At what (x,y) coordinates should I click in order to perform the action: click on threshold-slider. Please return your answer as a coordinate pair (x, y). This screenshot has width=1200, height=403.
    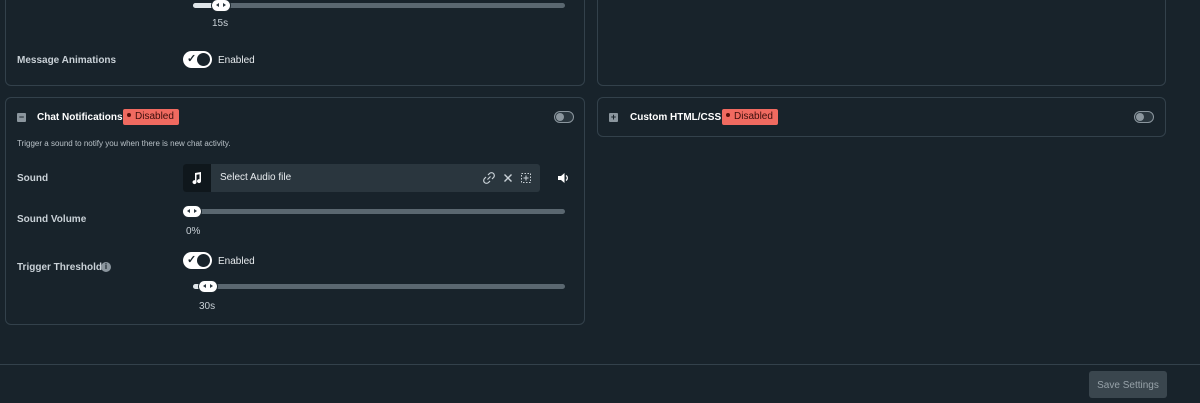
    Looking at the image, I should click on (379, 286).